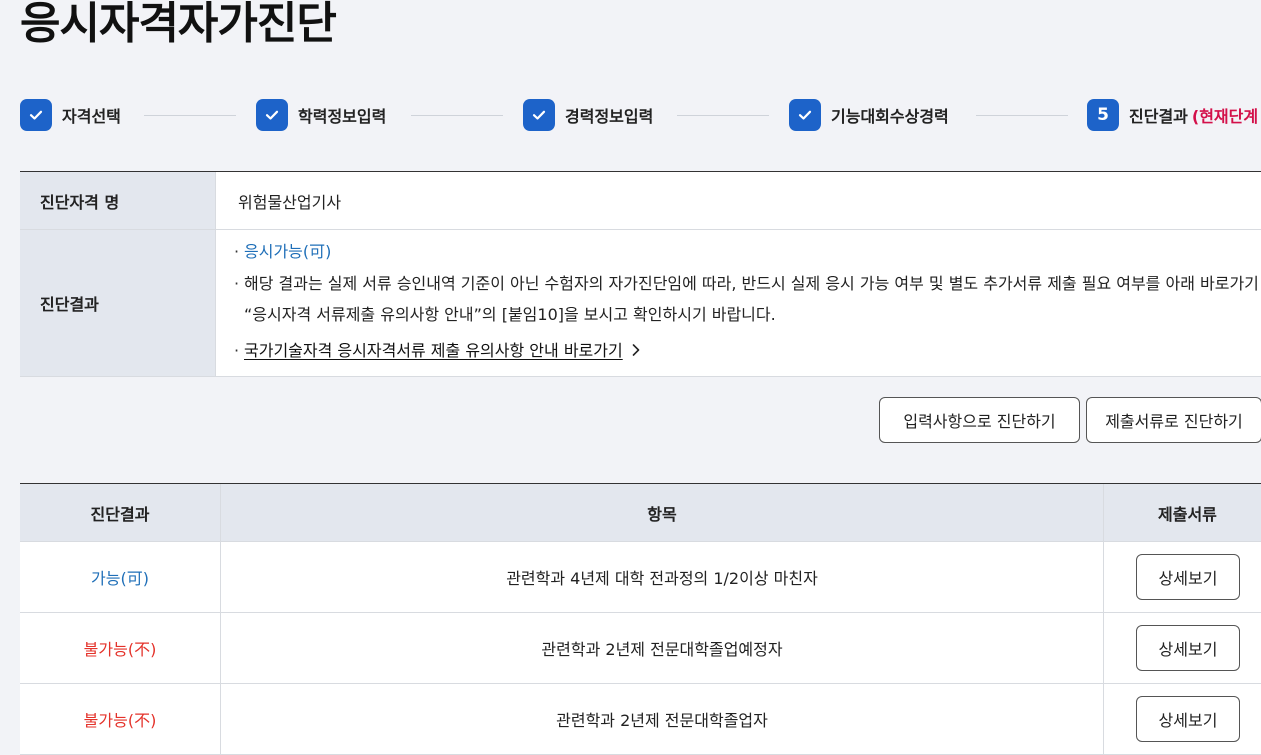 The width and height of the screenshot is (1261, 755). What do you see at coordinates (662, 719) in the screenshot?
I see `row-item: 관련학과 2년제 전문대학졸업자` at bounding box center [662, 719].